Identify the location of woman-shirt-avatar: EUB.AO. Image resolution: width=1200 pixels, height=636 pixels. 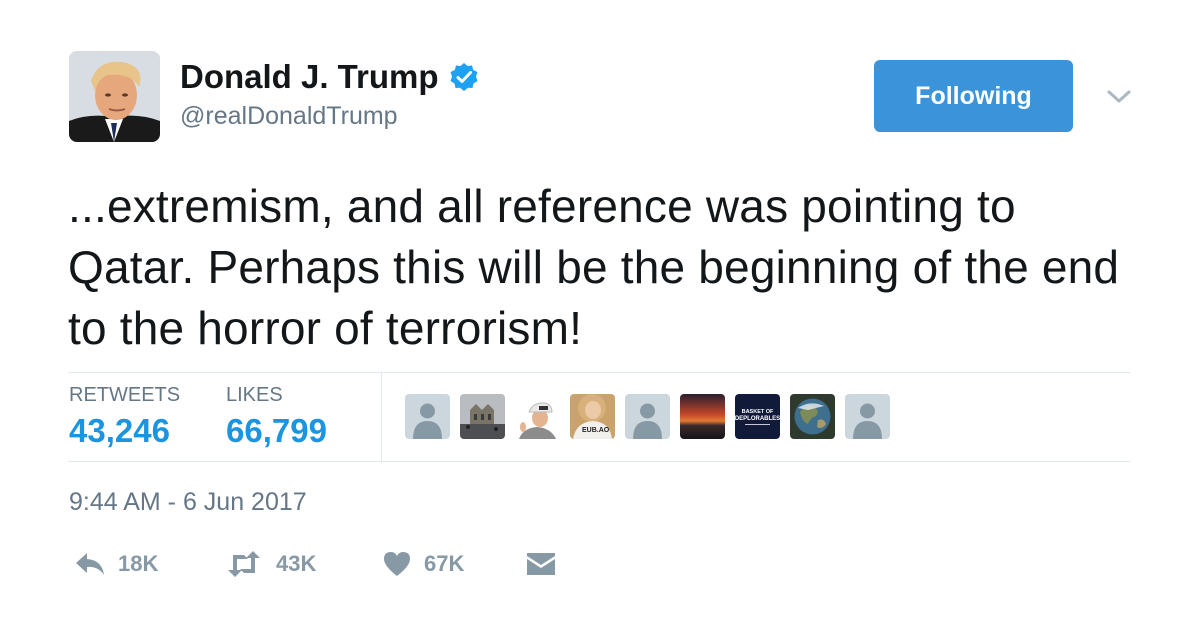
(592, 416).